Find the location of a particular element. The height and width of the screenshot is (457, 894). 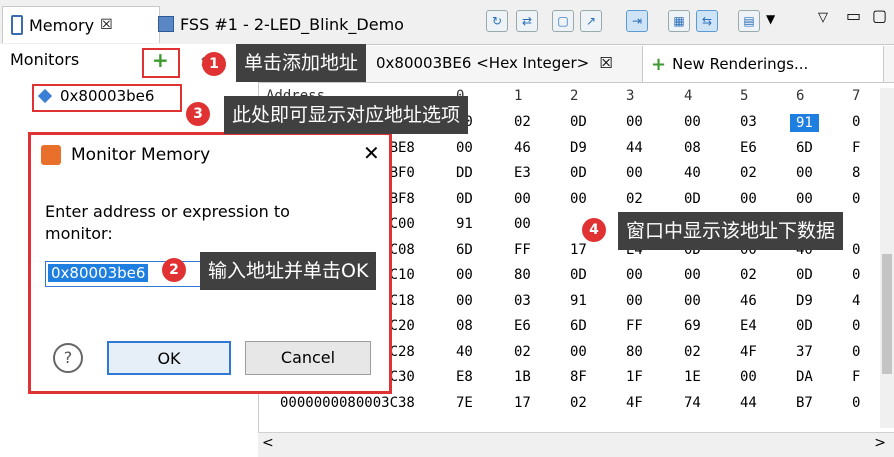

byte-cell: 37 is located at coordinates (804, 352).